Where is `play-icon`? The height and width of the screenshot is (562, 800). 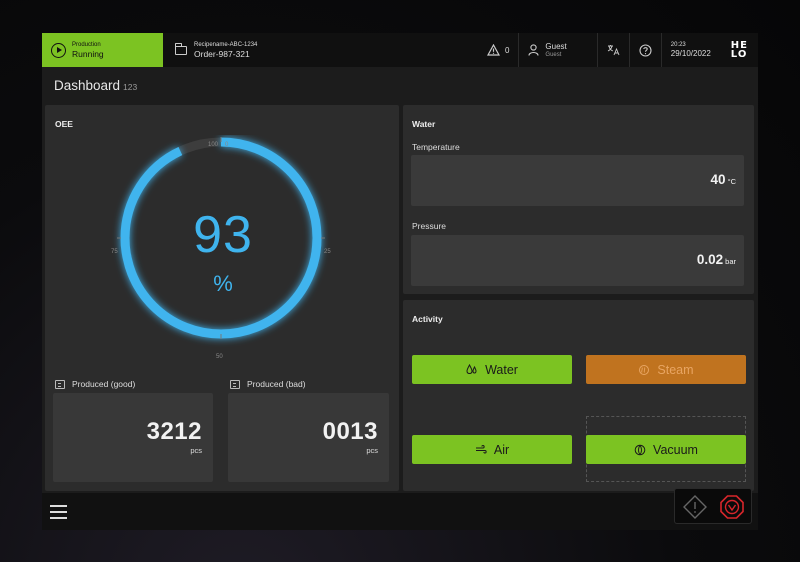
play-icon is located at coordinates (58, 50).